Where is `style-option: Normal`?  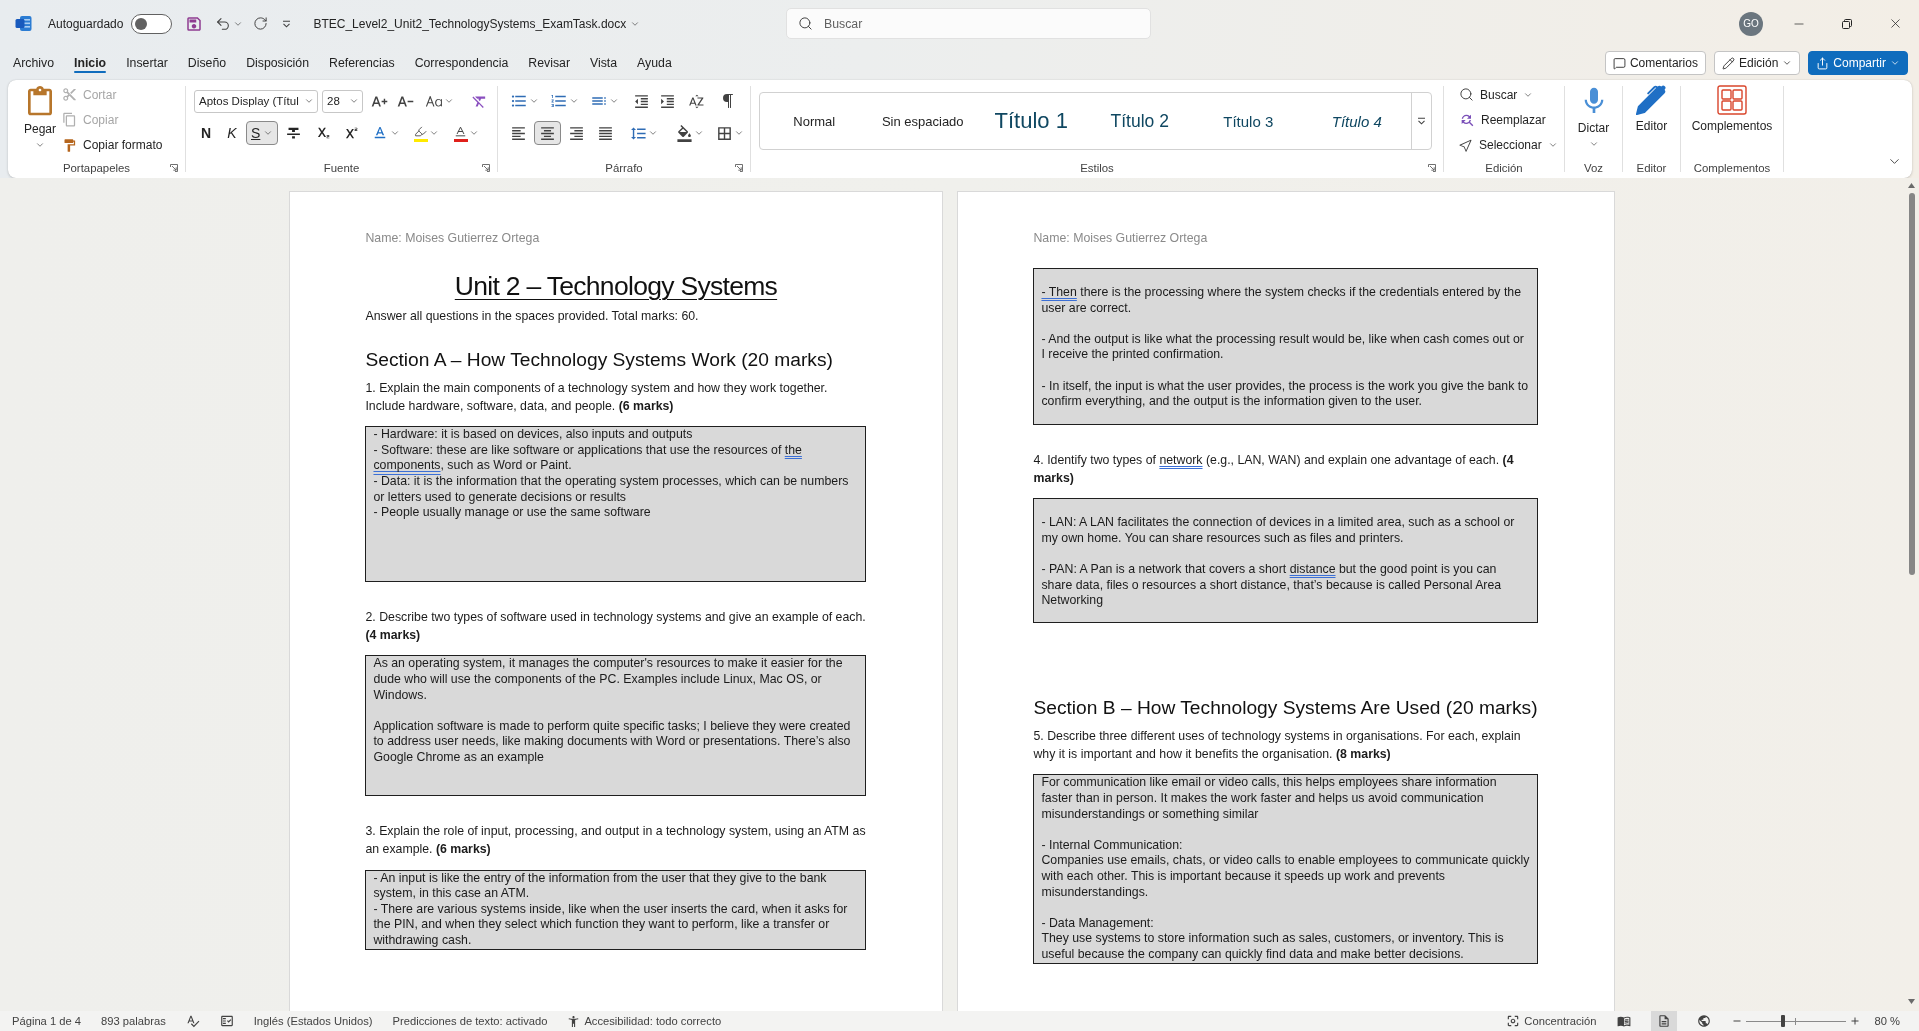
style-option: Normal is located at coordinates (814, 121).